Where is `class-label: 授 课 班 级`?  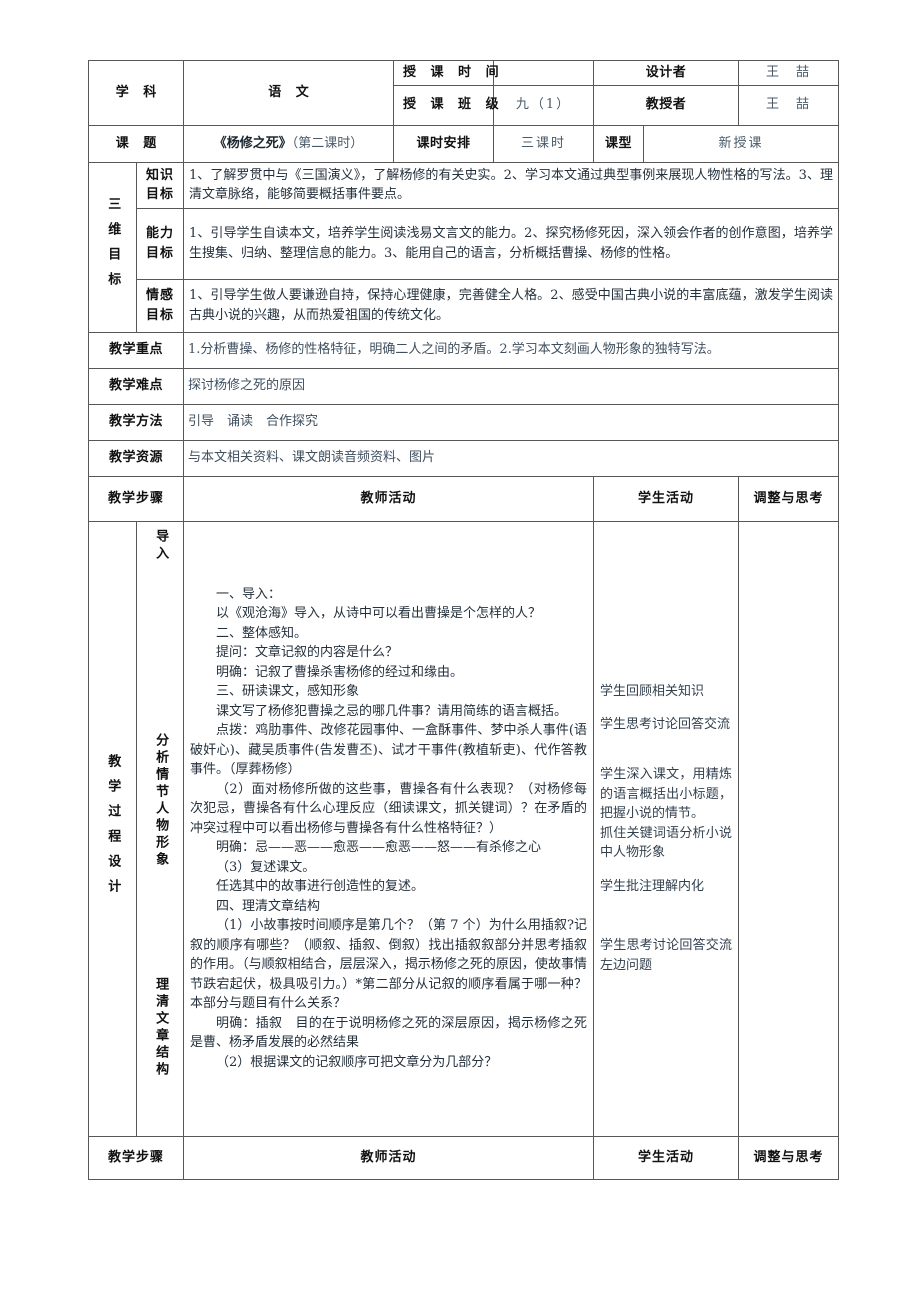
class-label: 授 课 班 级 is located at coordinates (446, 105).